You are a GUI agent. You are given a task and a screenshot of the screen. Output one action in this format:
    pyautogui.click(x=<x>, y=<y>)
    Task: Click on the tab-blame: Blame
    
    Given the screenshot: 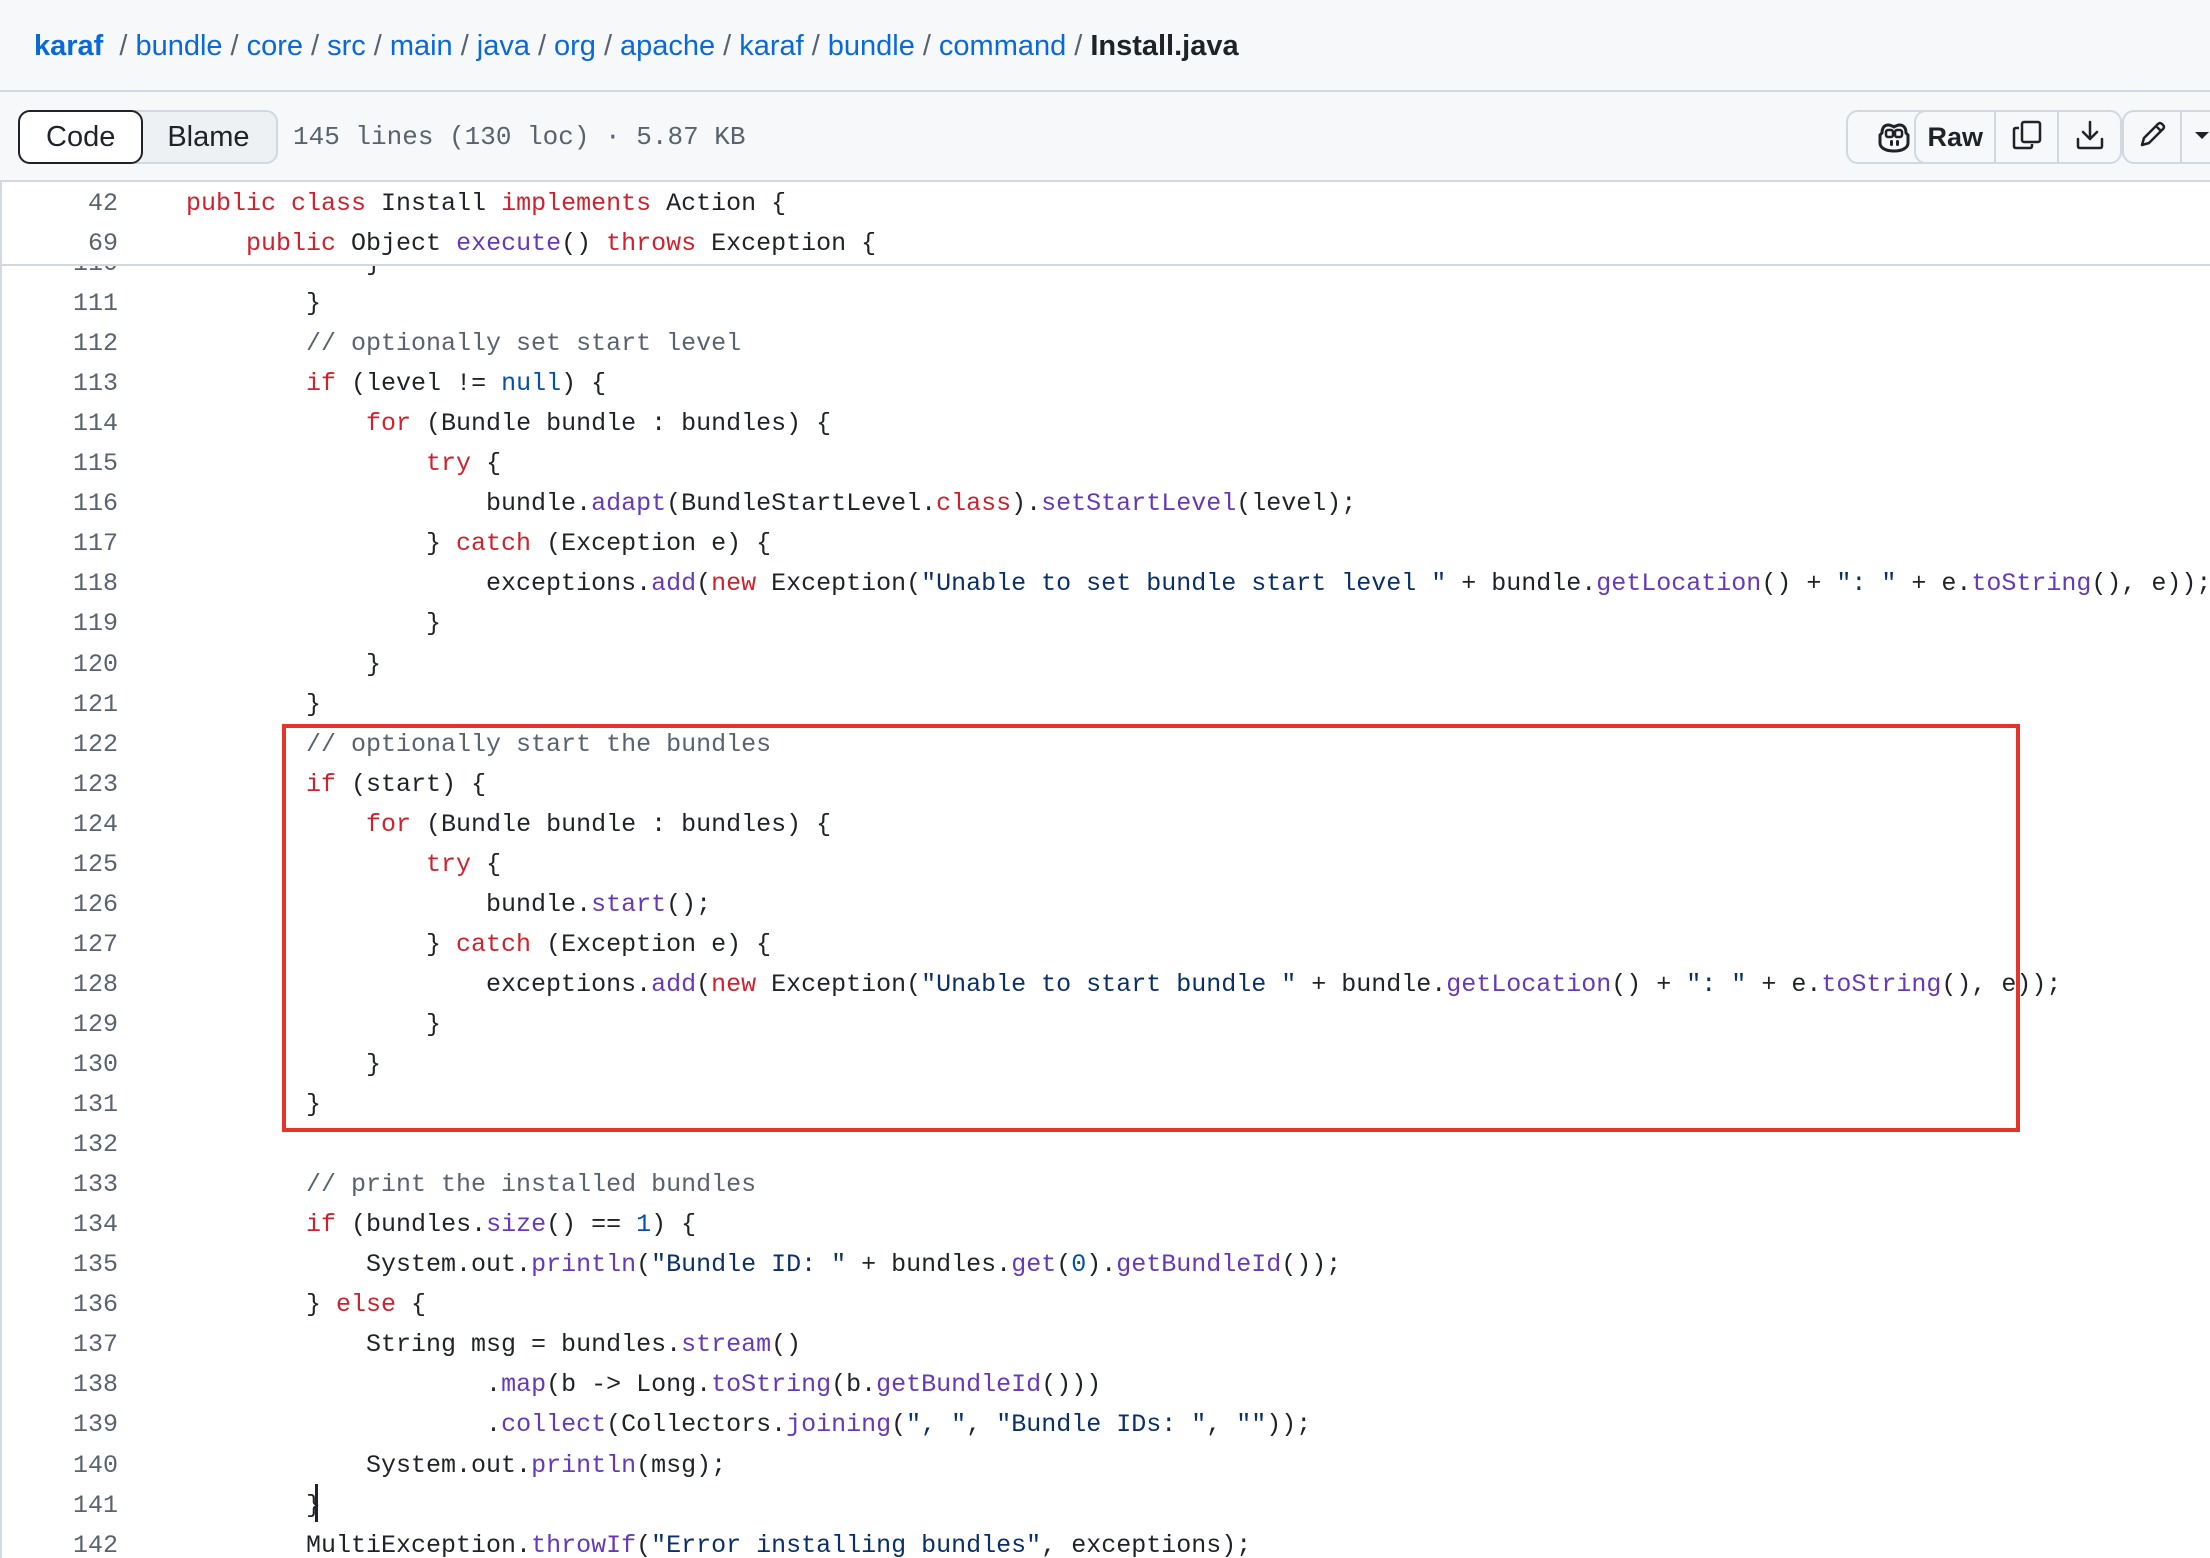 What is the action you would take?
    pyautogui.click(x=208, y=137)
    